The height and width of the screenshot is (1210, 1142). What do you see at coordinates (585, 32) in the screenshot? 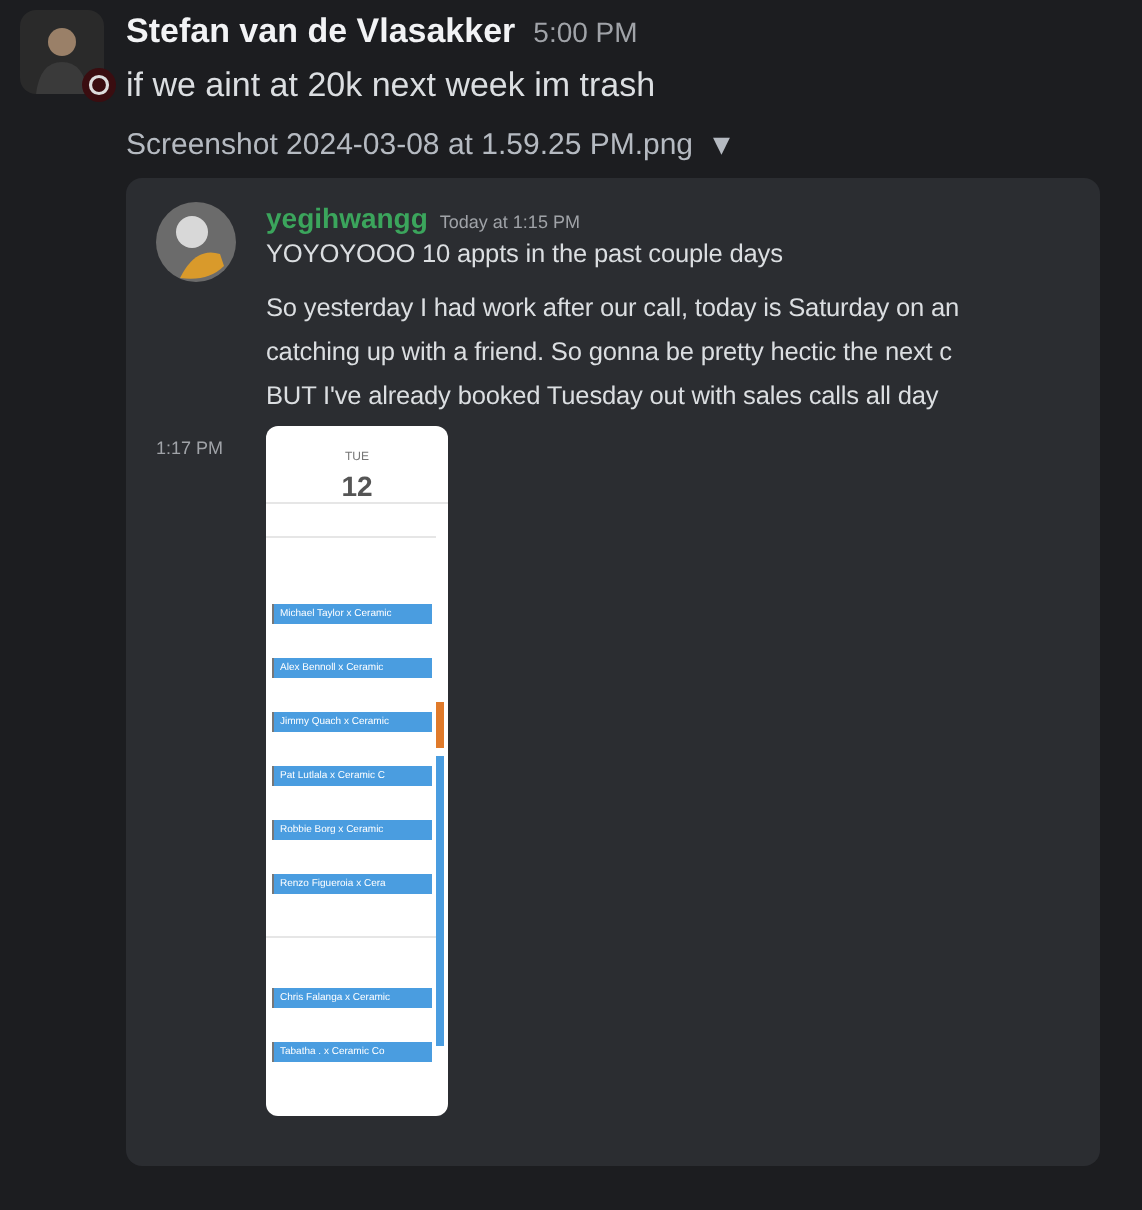
I see `timestamp: 5:00 PM` at bounding box center [585, 32].